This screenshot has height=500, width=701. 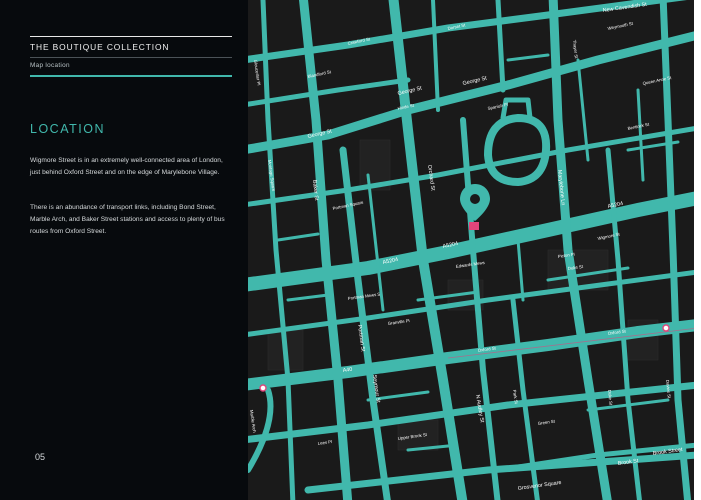 I want to click on brand-title: THE BOUTIQUE COLLECTION, so click(x=100, y=47).